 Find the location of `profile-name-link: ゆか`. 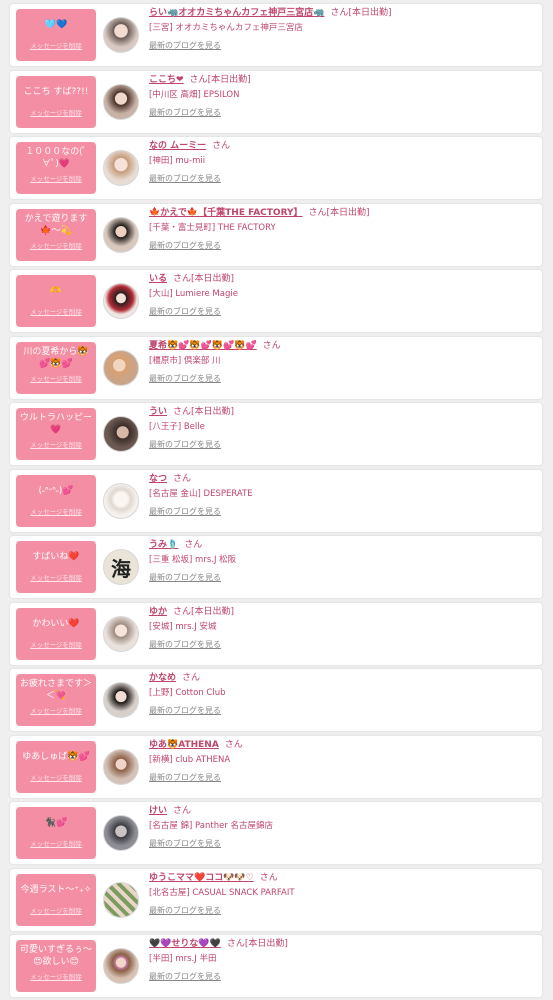

profile-name-link: ゆか is located at coordinates (158, 612).